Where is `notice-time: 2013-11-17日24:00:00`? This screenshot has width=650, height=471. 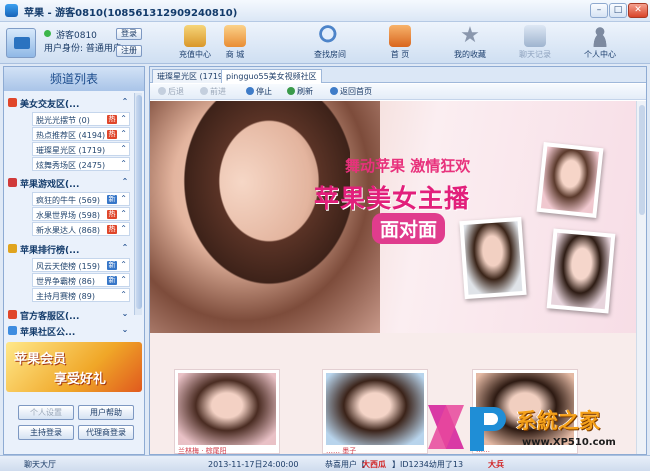 notice-time: 2013-11-17日24:00:00 is located at coordinates (253, 464).